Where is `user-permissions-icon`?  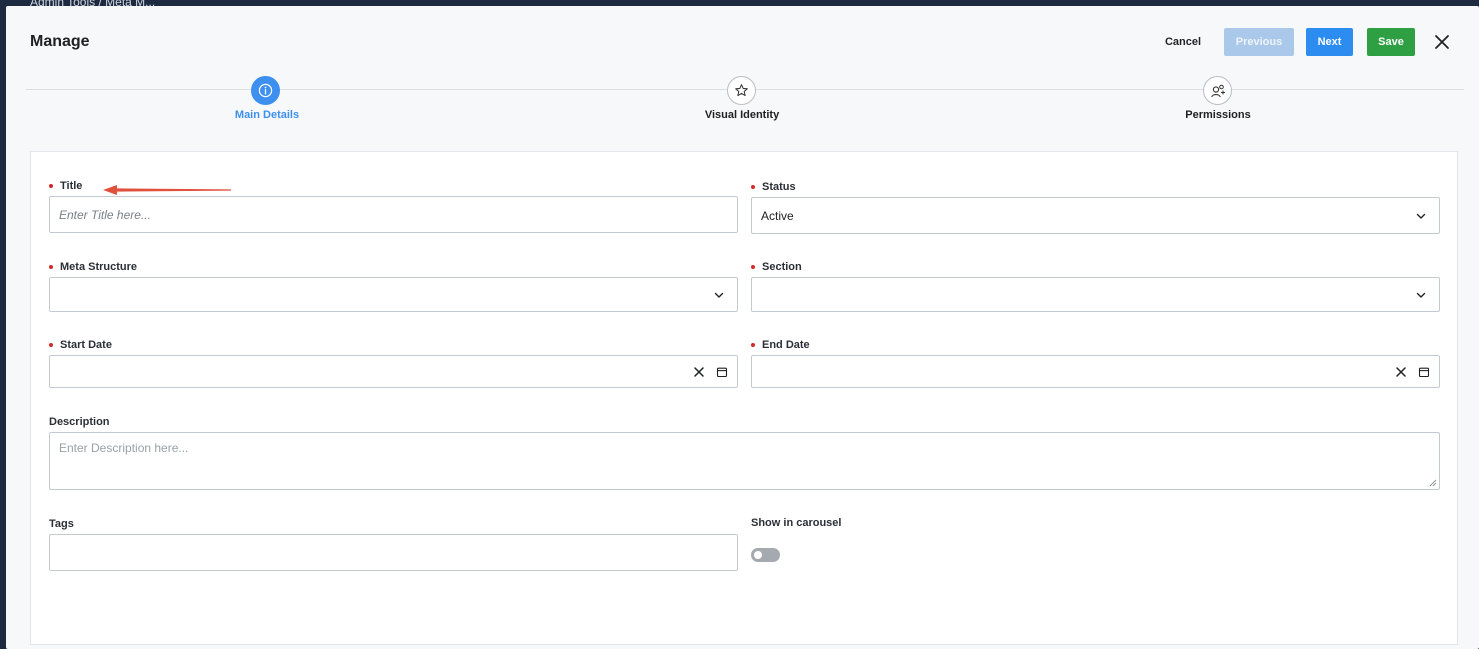 user-permissions-icon is located at coordinates (1217, 90).